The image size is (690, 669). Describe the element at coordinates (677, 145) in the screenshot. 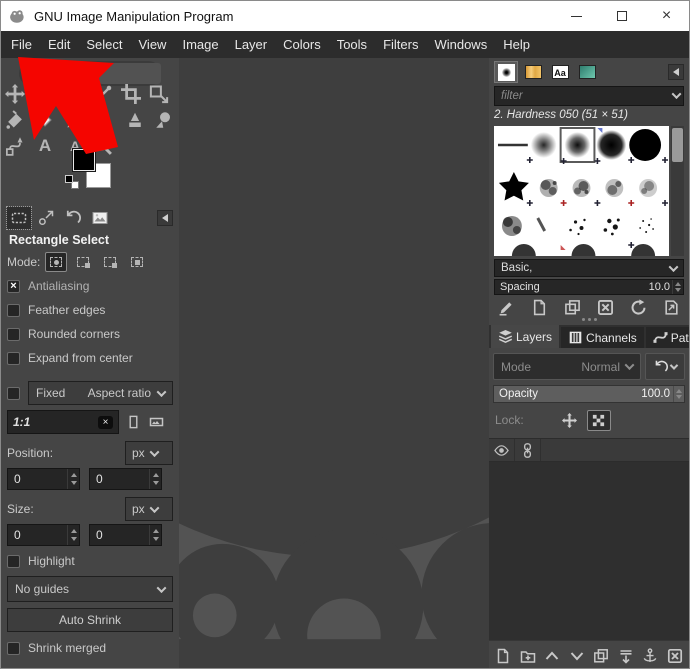

I see `scrollbar-thumb` at that location.